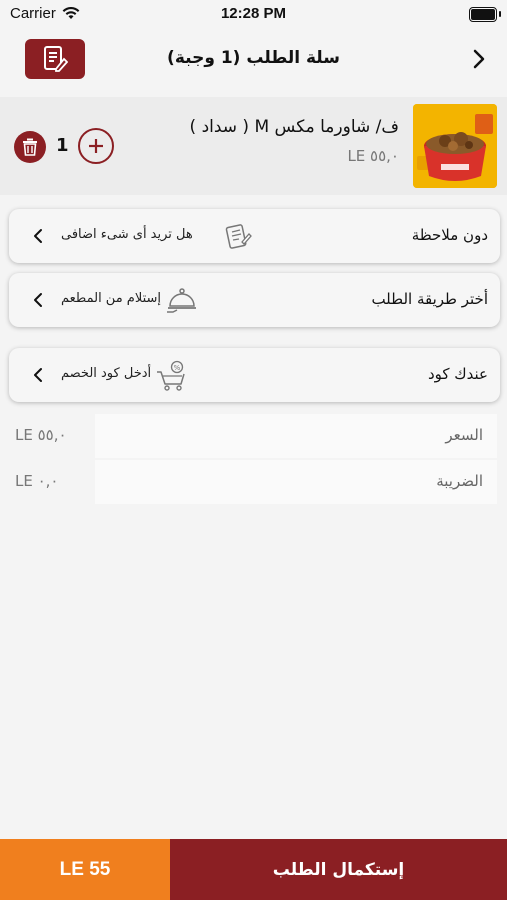  Describe the element at coordinates (111, 298) in the screenshot. I see `order-method-value: إستلام من المطعم` at that location.